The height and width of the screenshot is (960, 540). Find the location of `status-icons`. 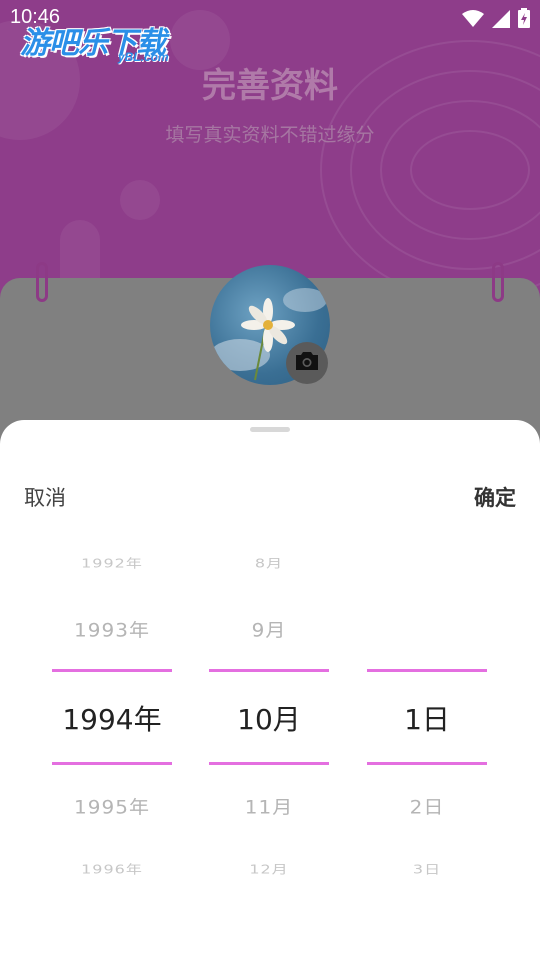

status-icons is located at coordinates (496, 20).